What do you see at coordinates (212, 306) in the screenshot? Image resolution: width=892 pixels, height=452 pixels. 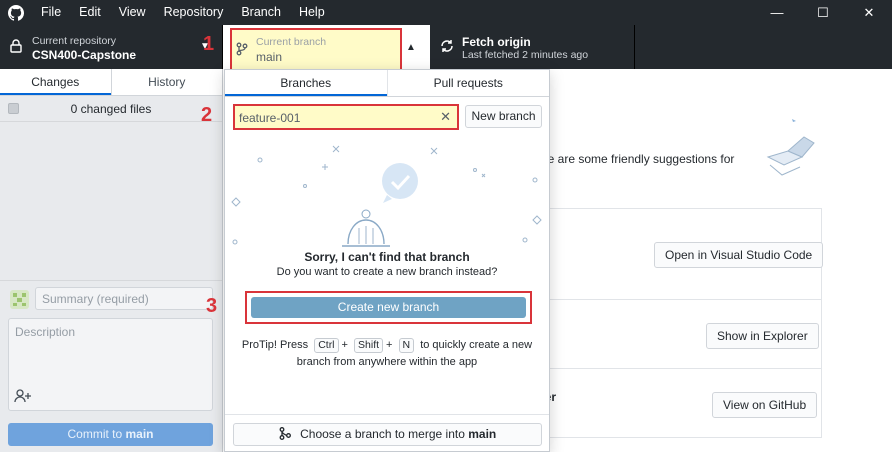 I see `annotation-number-3: 3` at bounding box center [212, 306].